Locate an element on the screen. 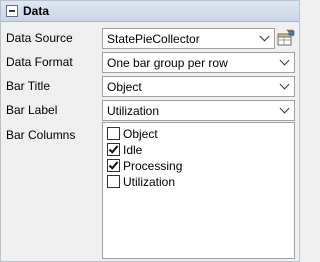 This screenshot has width=320, height=262. data-source-label: Data Source is located at coordinates (39, 38).